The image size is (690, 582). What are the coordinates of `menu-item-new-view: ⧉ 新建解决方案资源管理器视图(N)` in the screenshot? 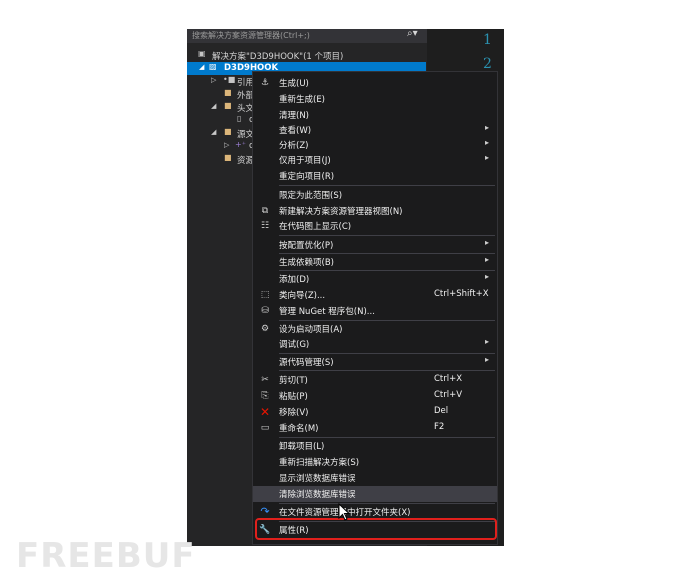 It's located at (375, 211).